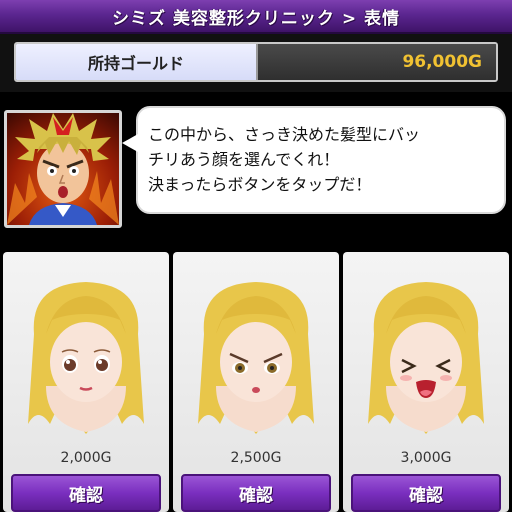 The height and width of the screenshot is (512, 512). What do you see at coordinates (284, 134) in the screenshot?
I see `speech-line: この中から、さっき決めた髪型にバッ` at bounding box center [284, 134].